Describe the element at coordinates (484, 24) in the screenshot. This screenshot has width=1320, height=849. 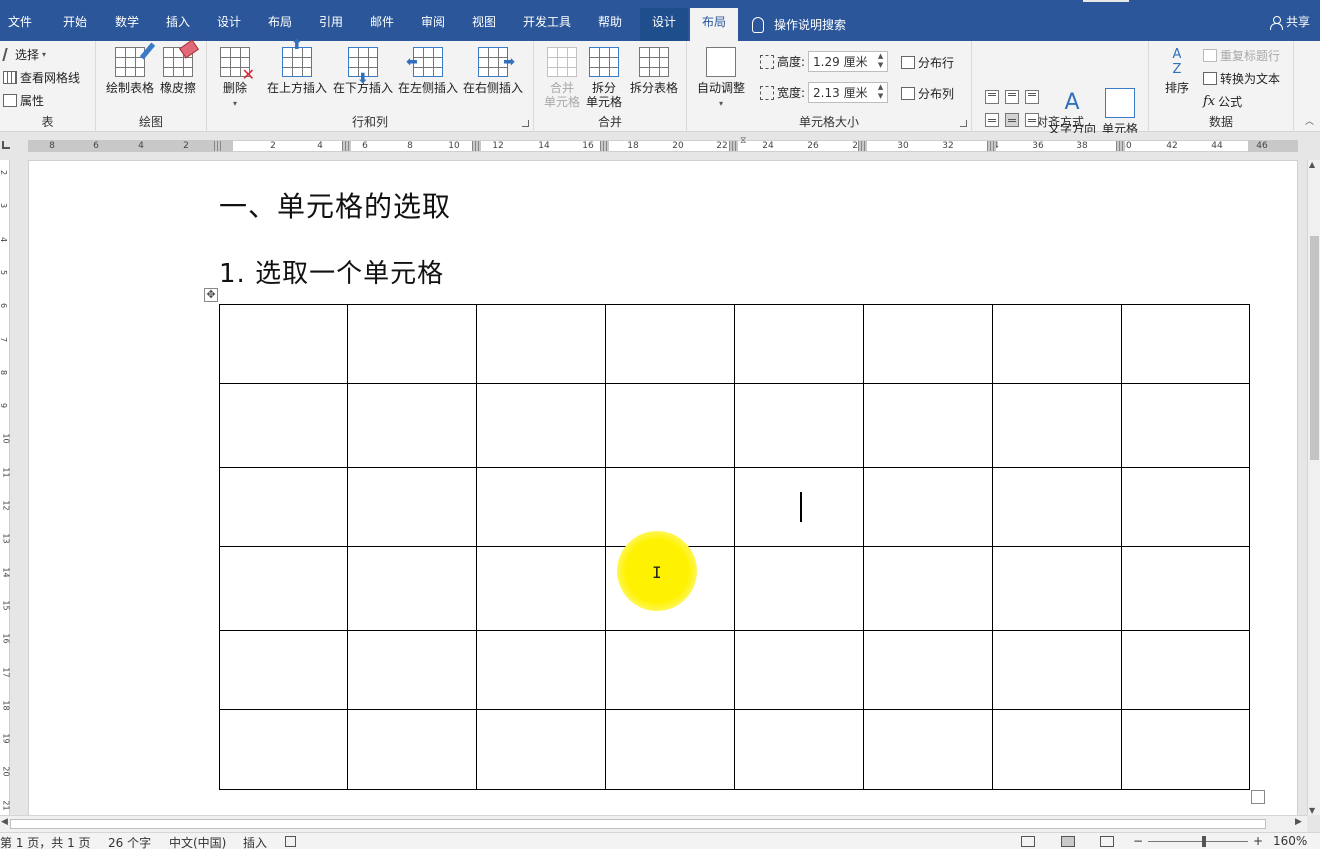
I see `tab-view: 视图` at that location.